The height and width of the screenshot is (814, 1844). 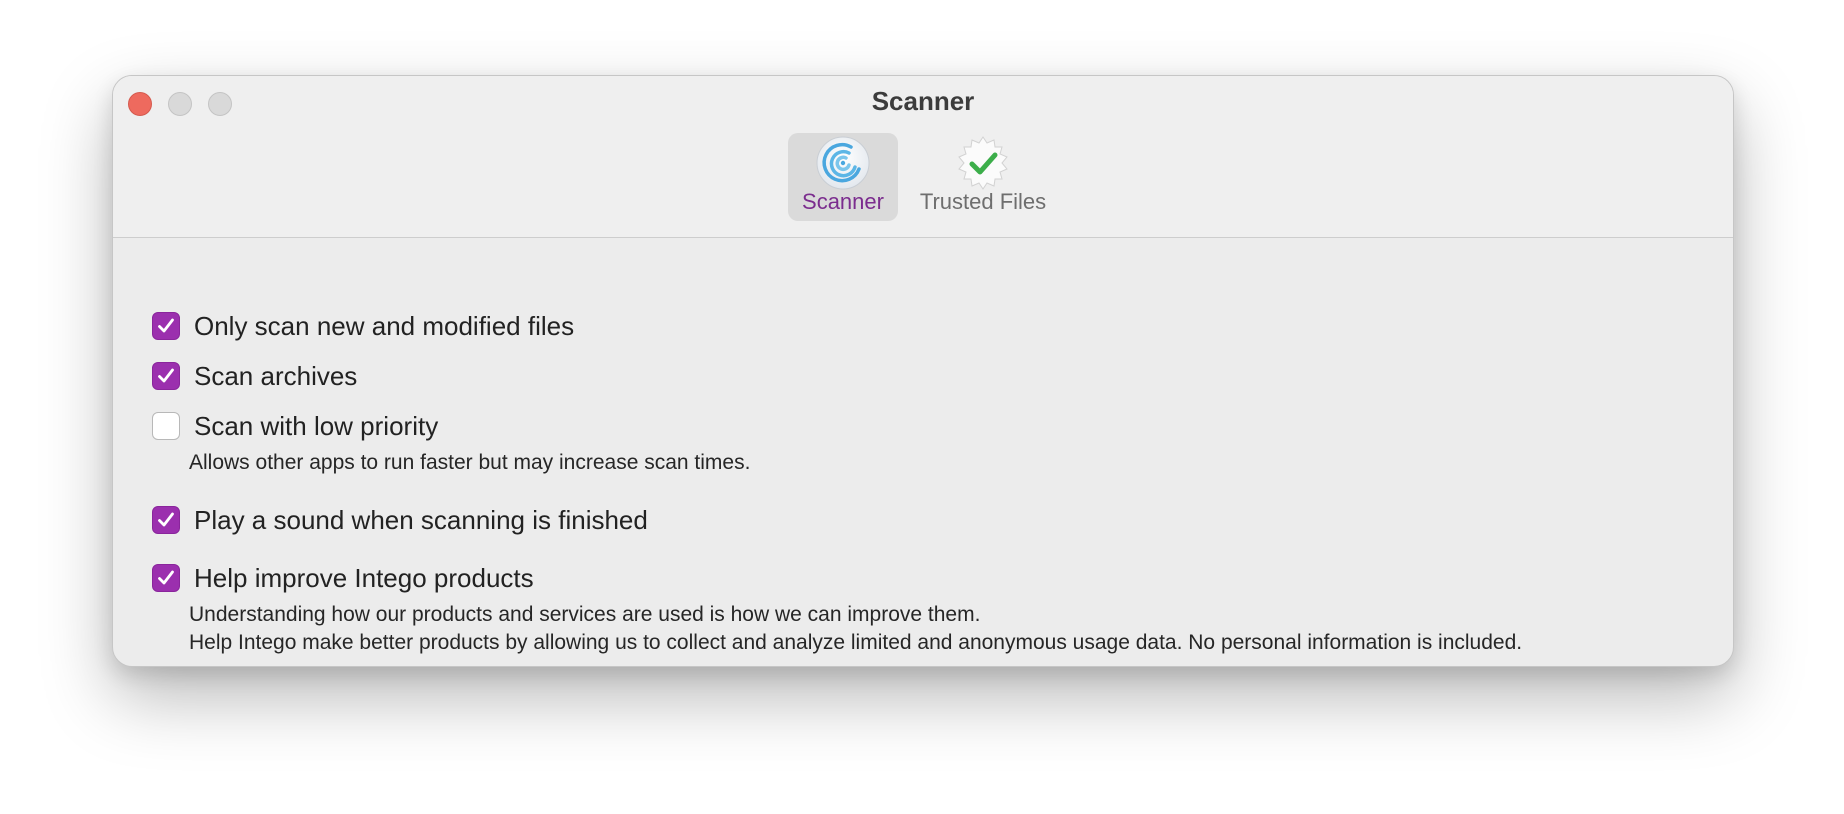 I want to click on low-priority-label: Scan with low priority, so click(x=316, y=426).